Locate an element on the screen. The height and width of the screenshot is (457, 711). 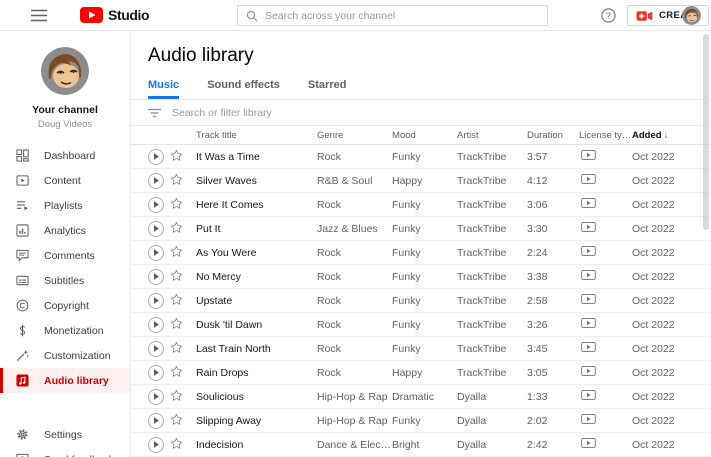
track-title: Here It Comes is located at coordinates (256, 205).